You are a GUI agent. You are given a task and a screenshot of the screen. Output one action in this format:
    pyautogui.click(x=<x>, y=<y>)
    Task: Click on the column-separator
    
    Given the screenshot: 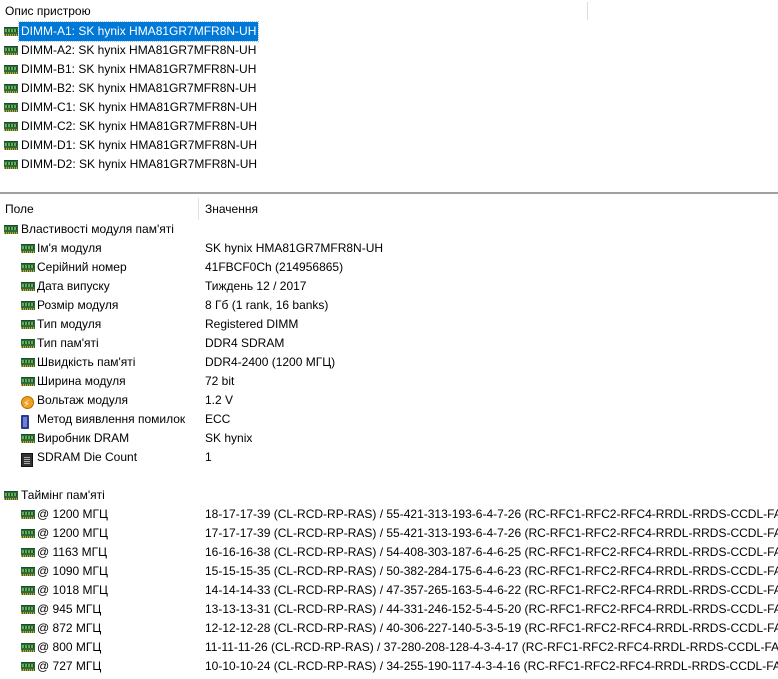 What is the action you would take?
    pyautogui.click(x=198, y=209)
    